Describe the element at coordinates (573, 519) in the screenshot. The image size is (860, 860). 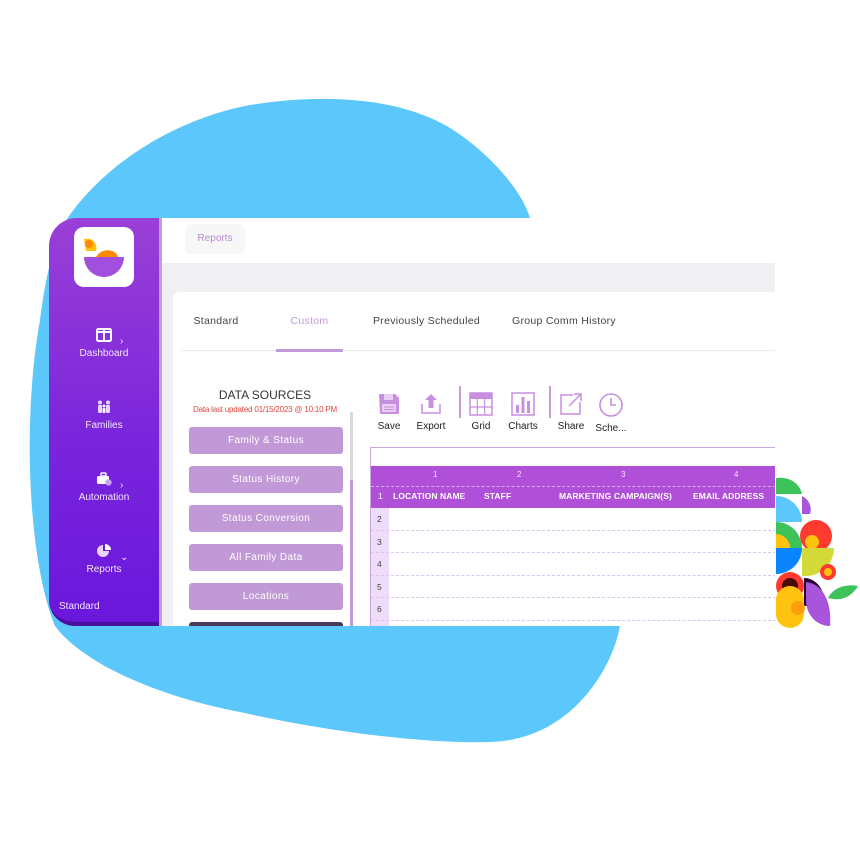
I see `table-row: 2` at that location.